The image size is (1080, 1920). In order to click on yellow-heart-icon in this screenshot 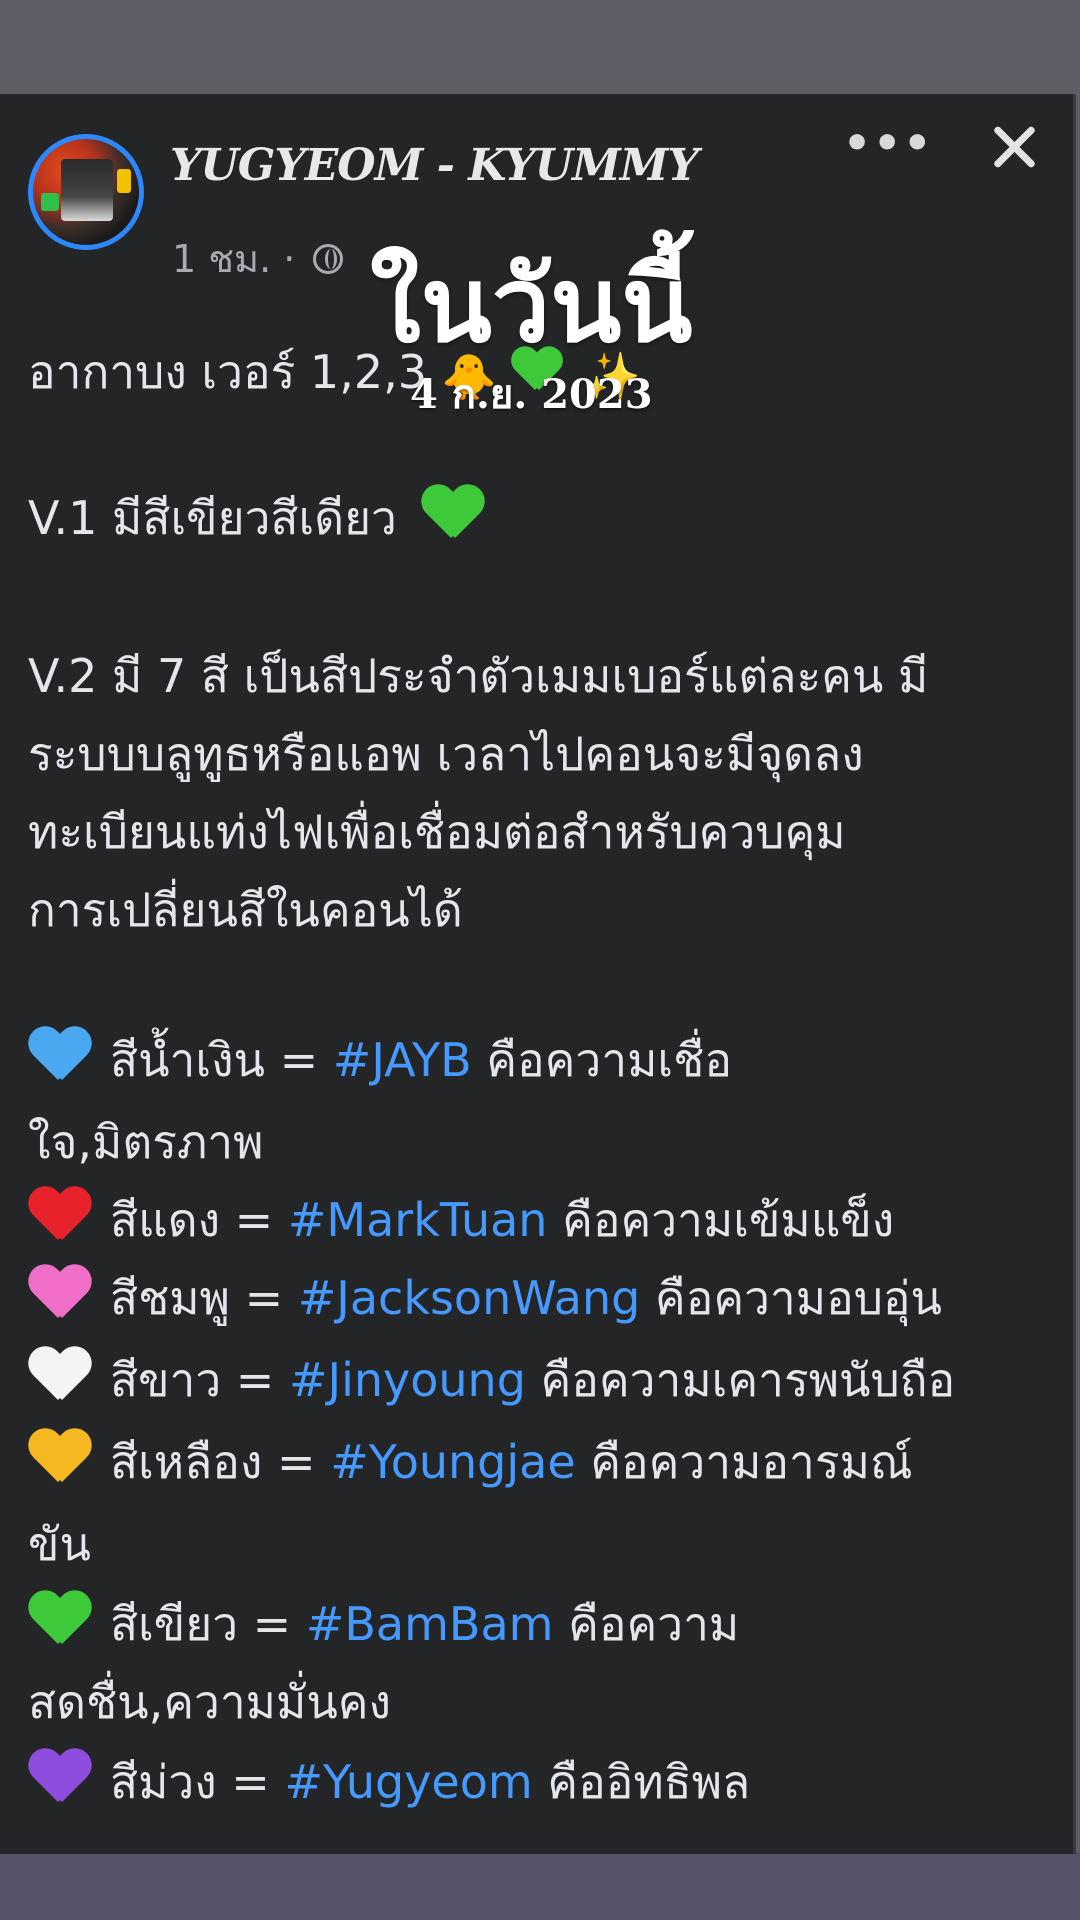, I will do `click(60, 1458)`.